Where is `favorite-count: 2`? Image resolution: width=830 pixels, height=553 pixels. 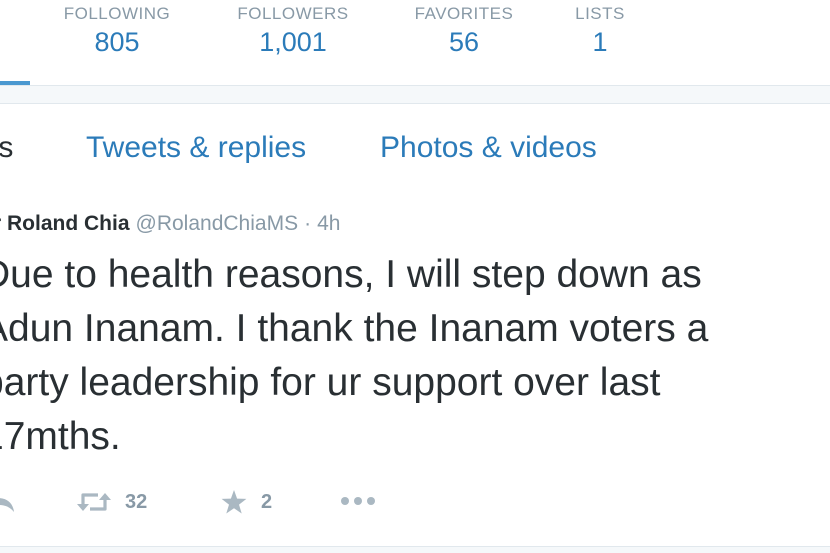 favorite-count: 2 is located at coordinates (267, 501).